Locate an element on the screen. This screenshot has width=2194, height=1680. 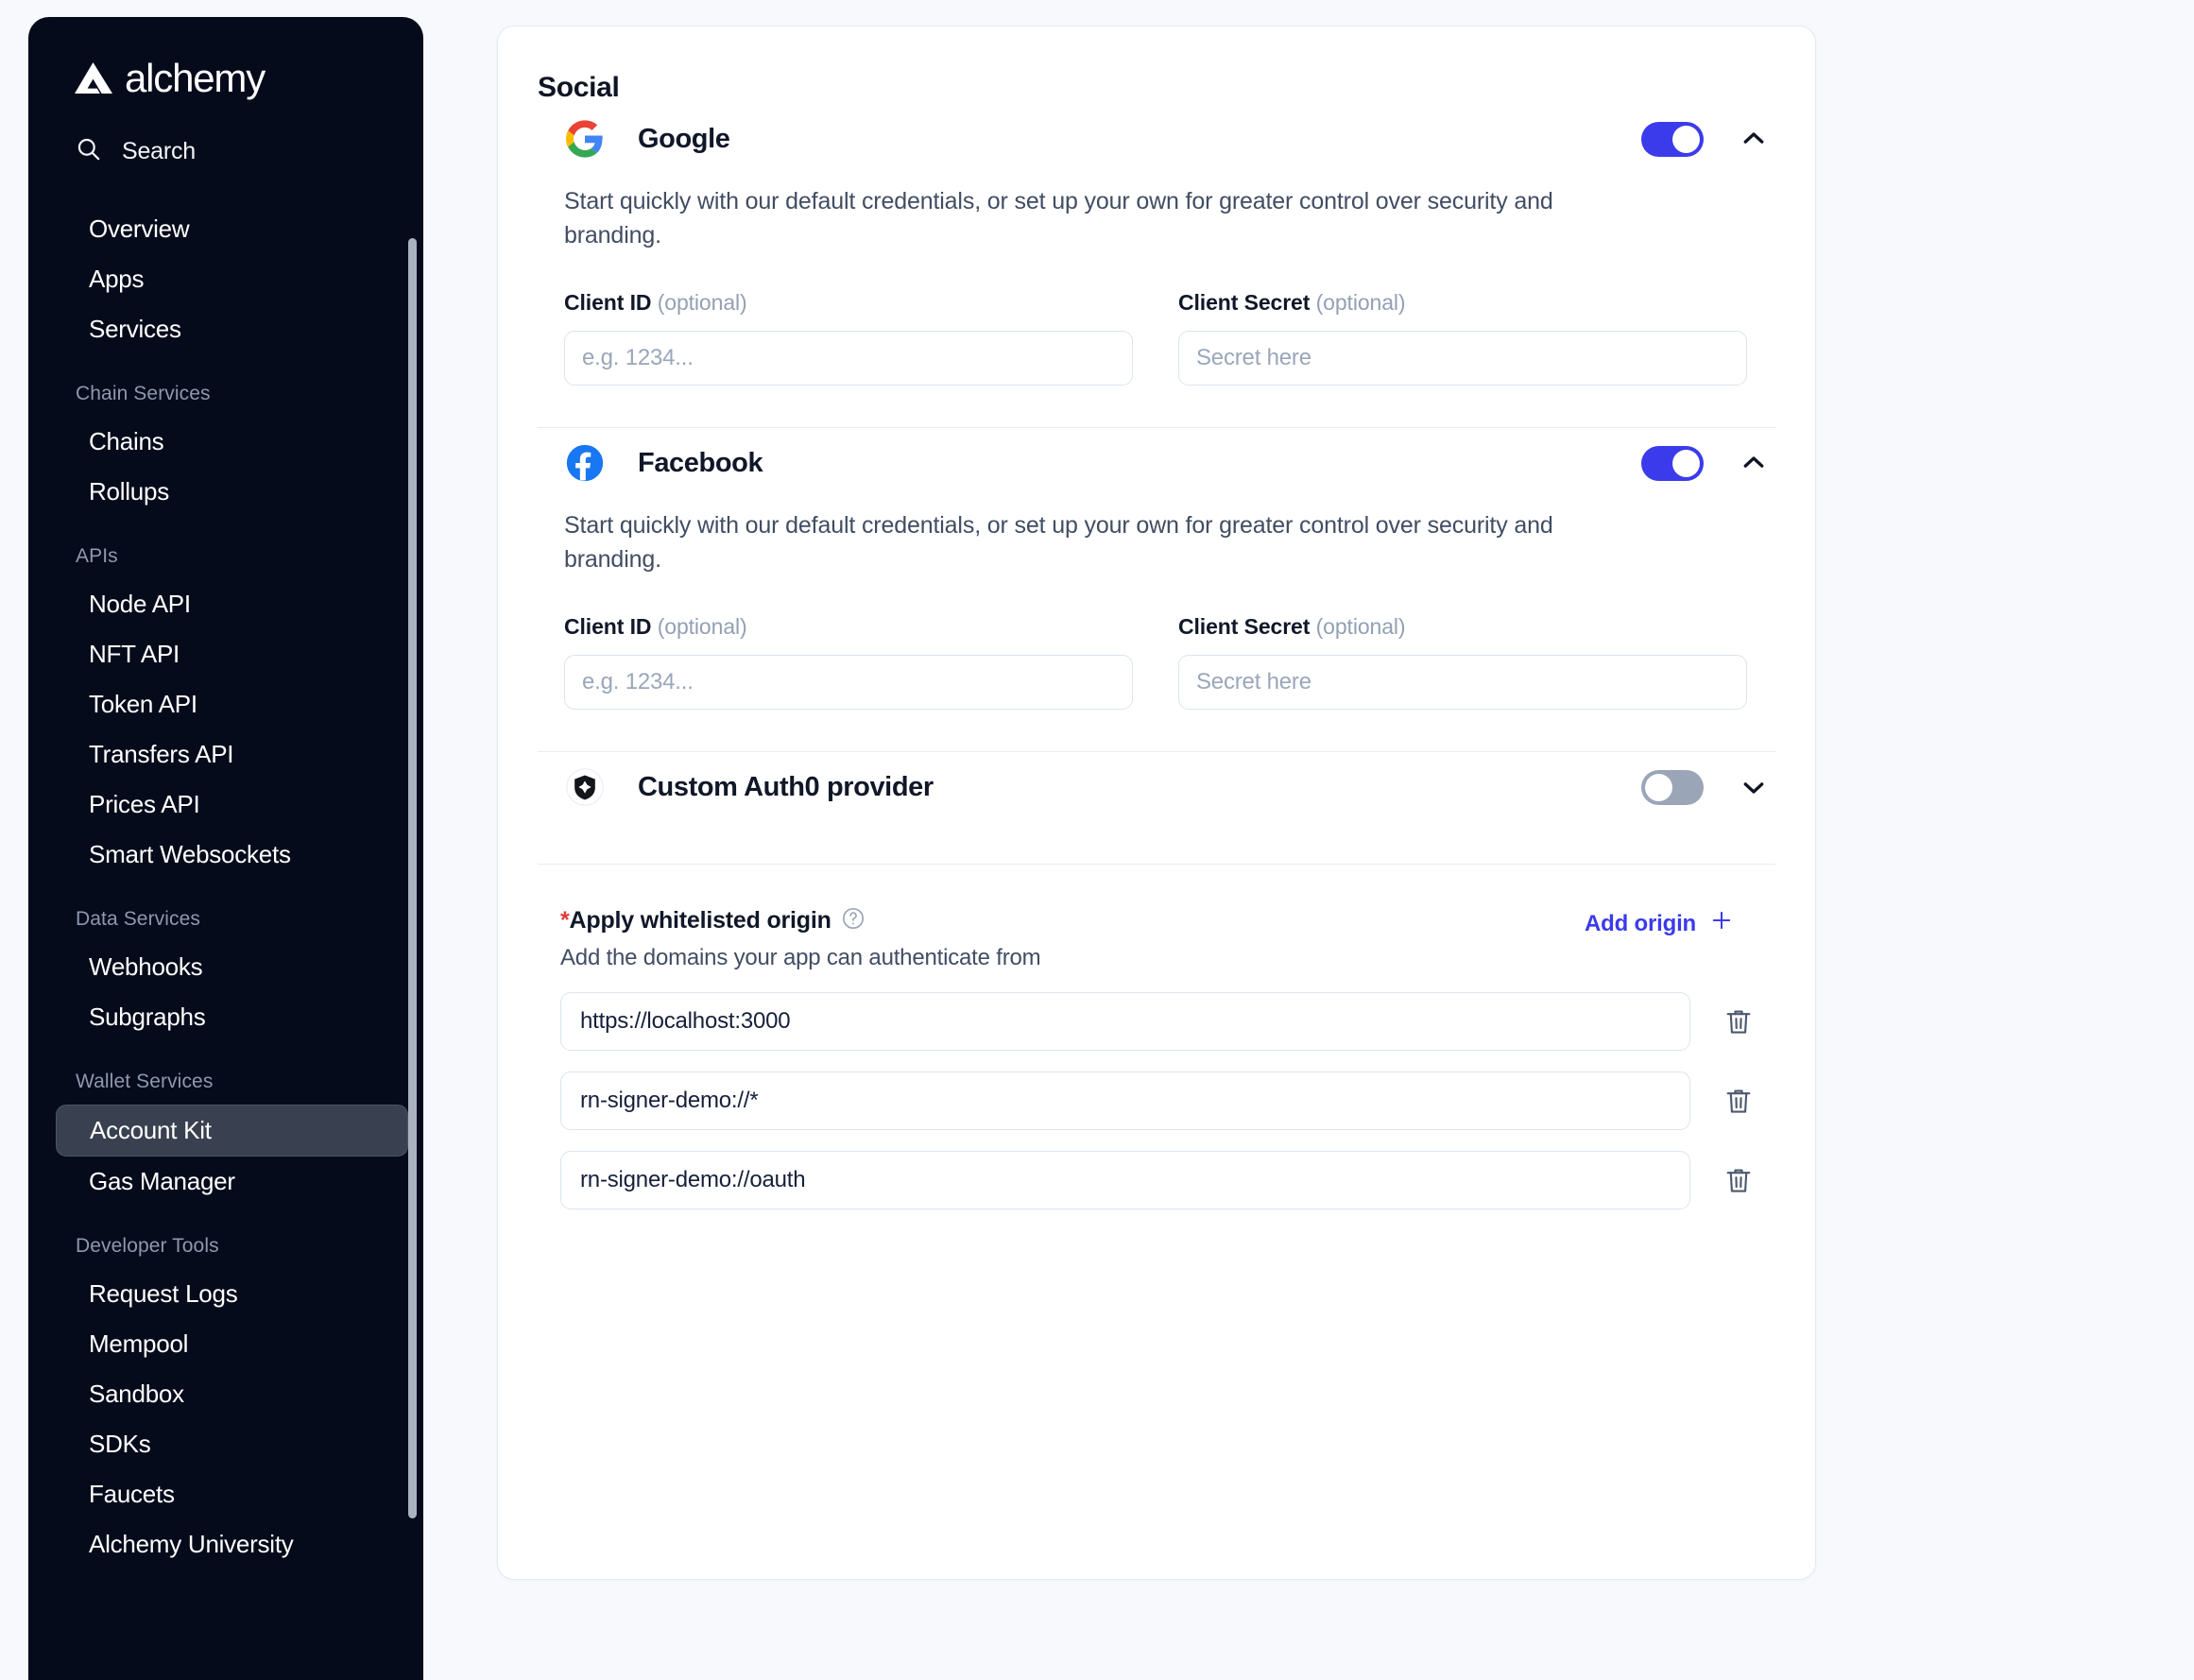
sidebar-item-prices-api: Prices API is located at coordinates (225, 805).